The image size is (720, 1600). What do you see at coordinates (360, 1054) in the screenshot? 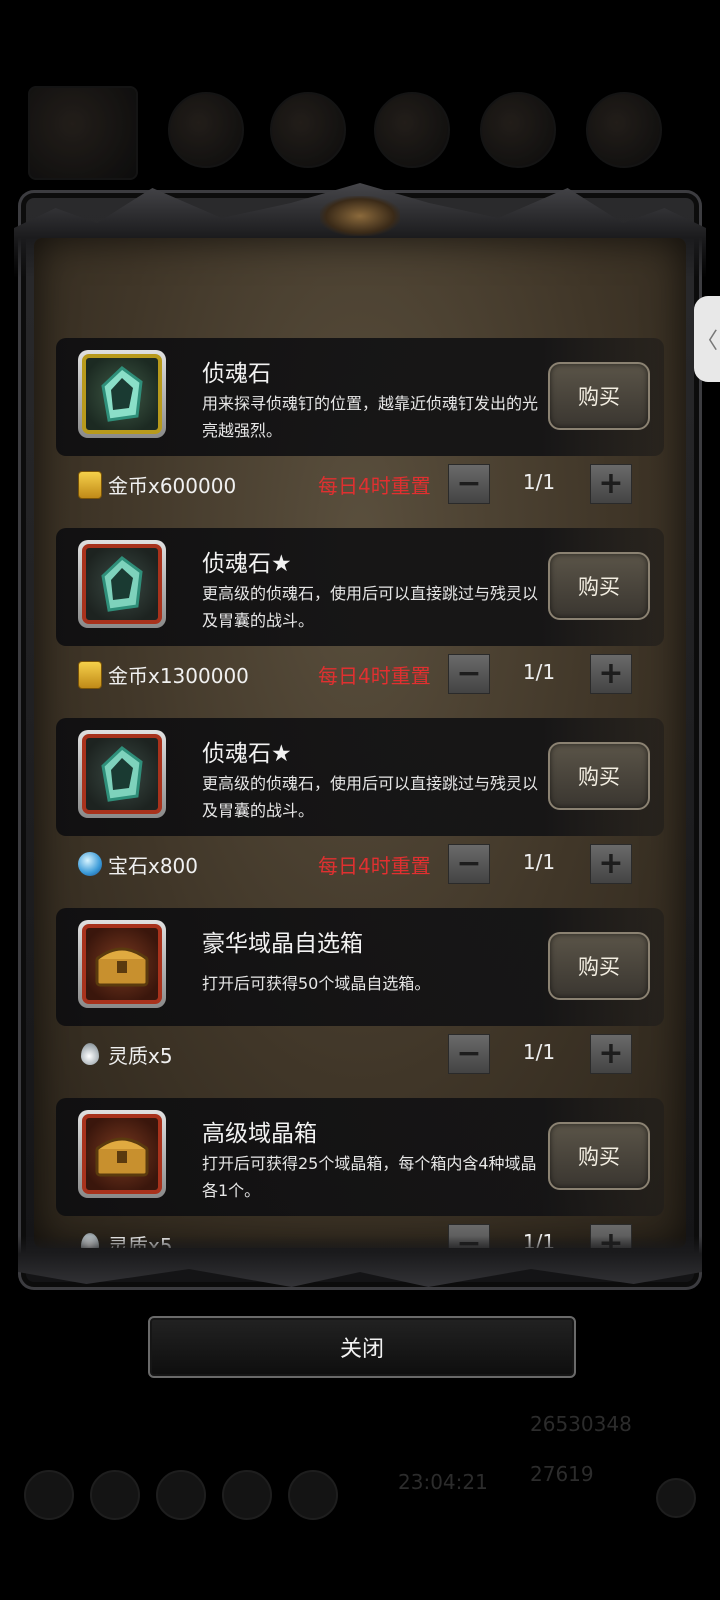
I see `price-row: 灵质x5 − 1/1 +` at bounding box center [360, 1054].